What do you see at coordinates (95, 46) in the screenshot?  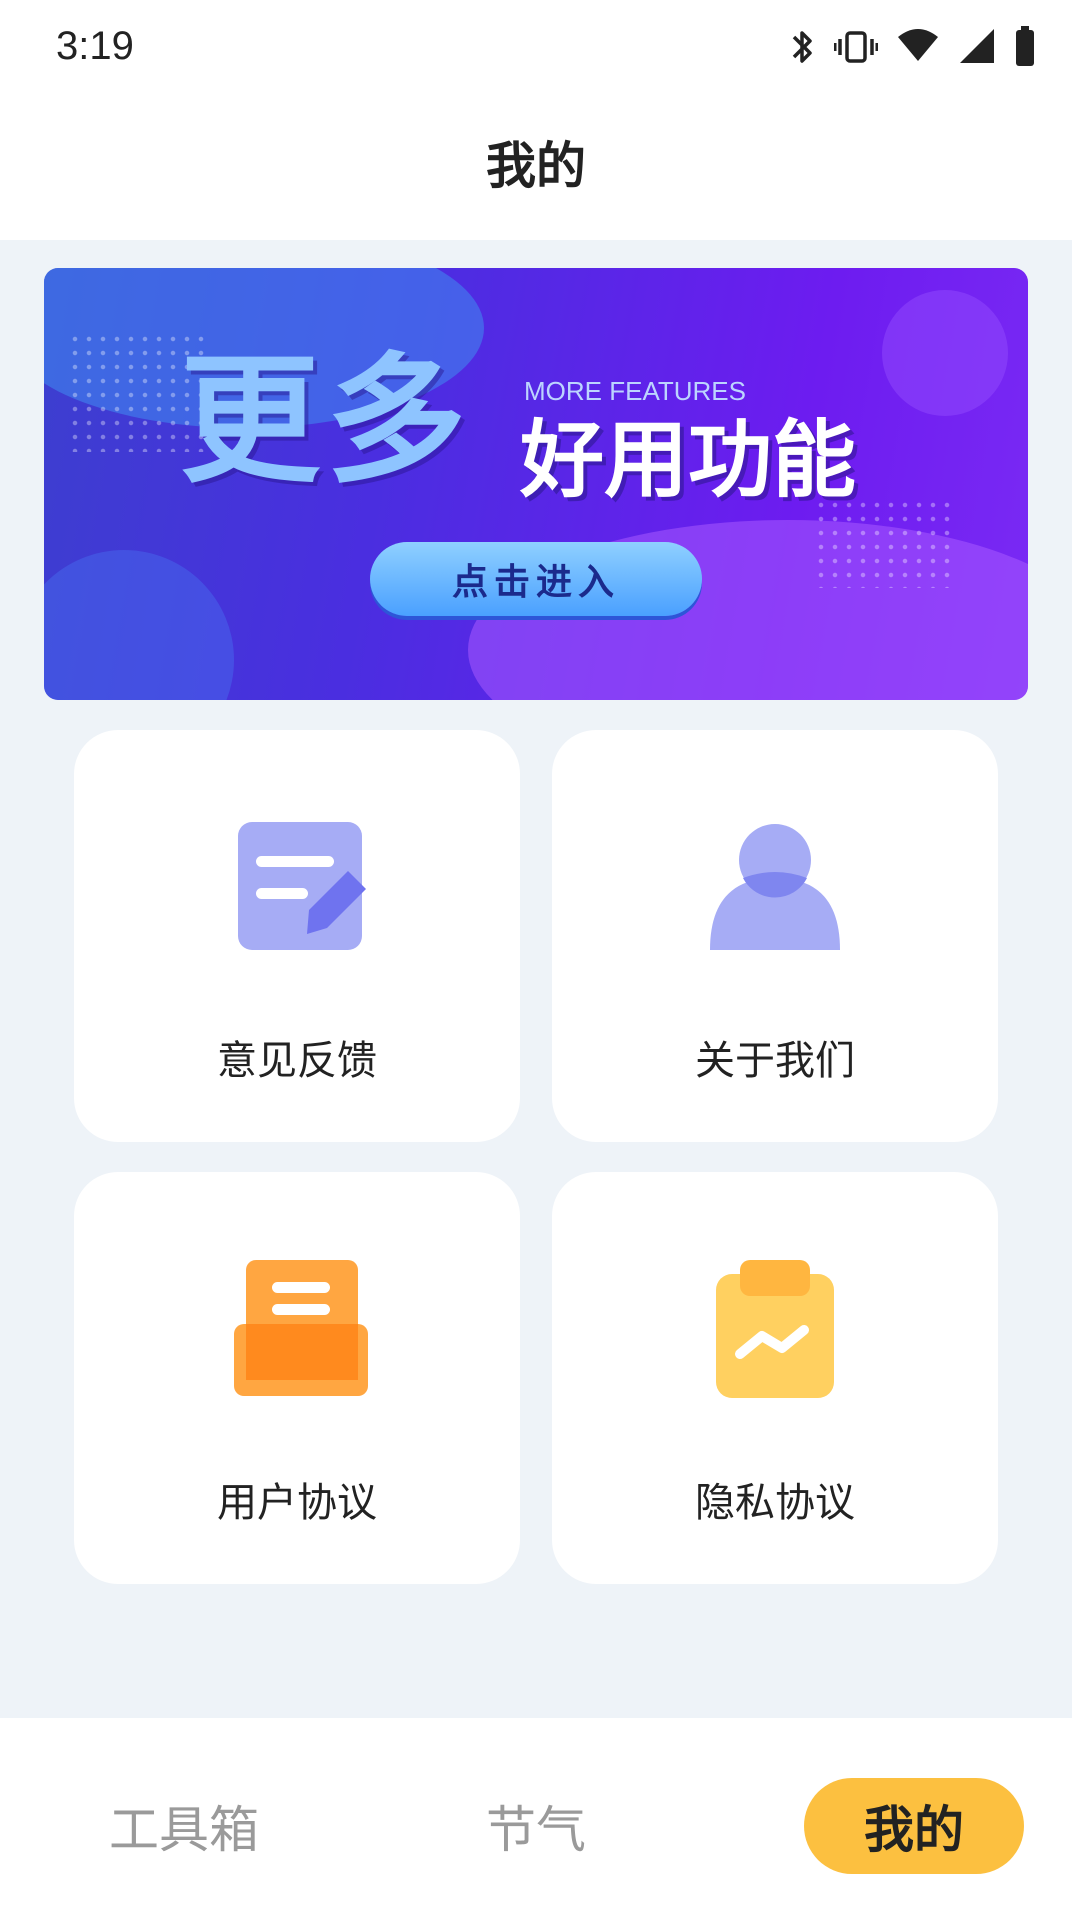 I see `status-time: 3:19` at bounding box center [95, 46].